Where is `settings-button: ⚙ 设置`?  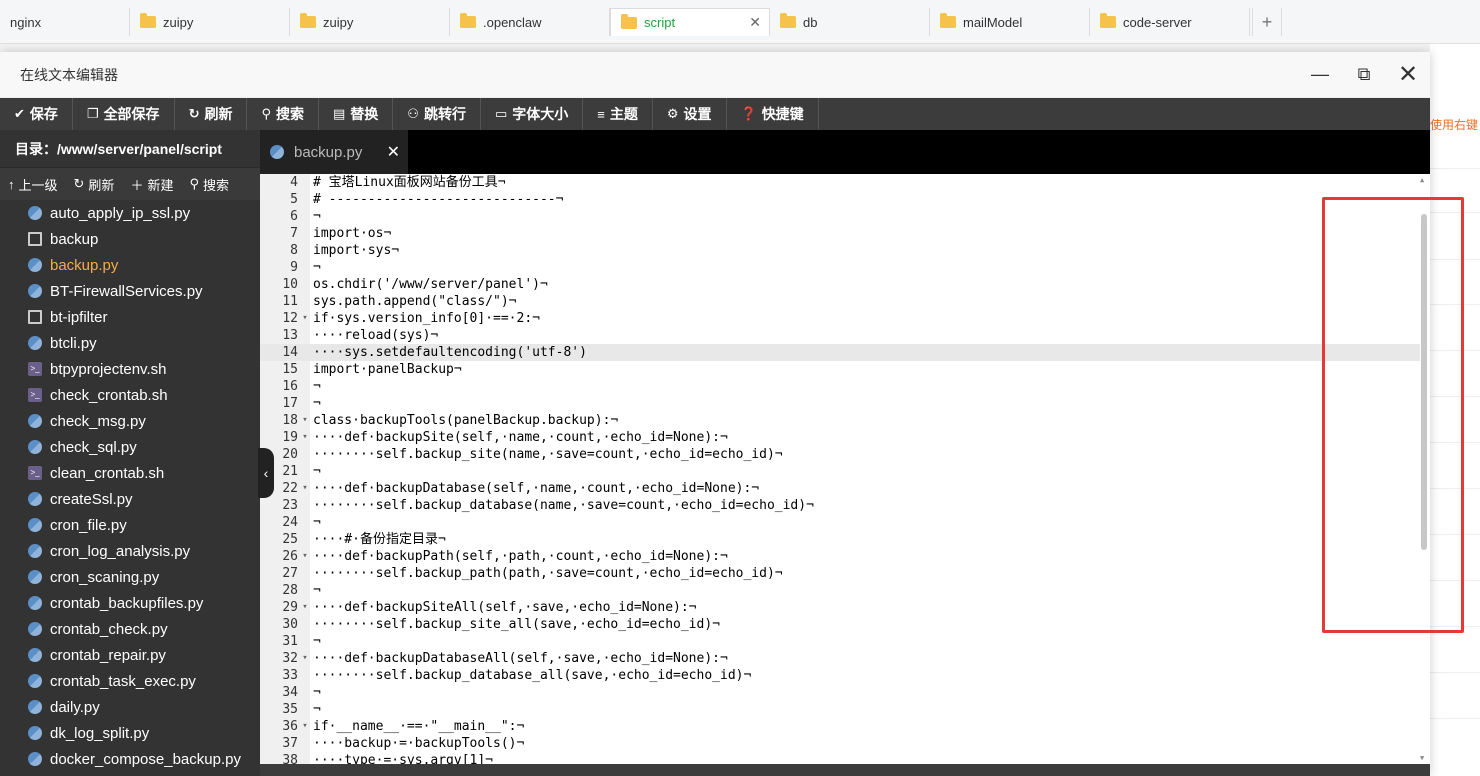 settings-button: ⚙ 设置 is located at coordinates (690, 114).